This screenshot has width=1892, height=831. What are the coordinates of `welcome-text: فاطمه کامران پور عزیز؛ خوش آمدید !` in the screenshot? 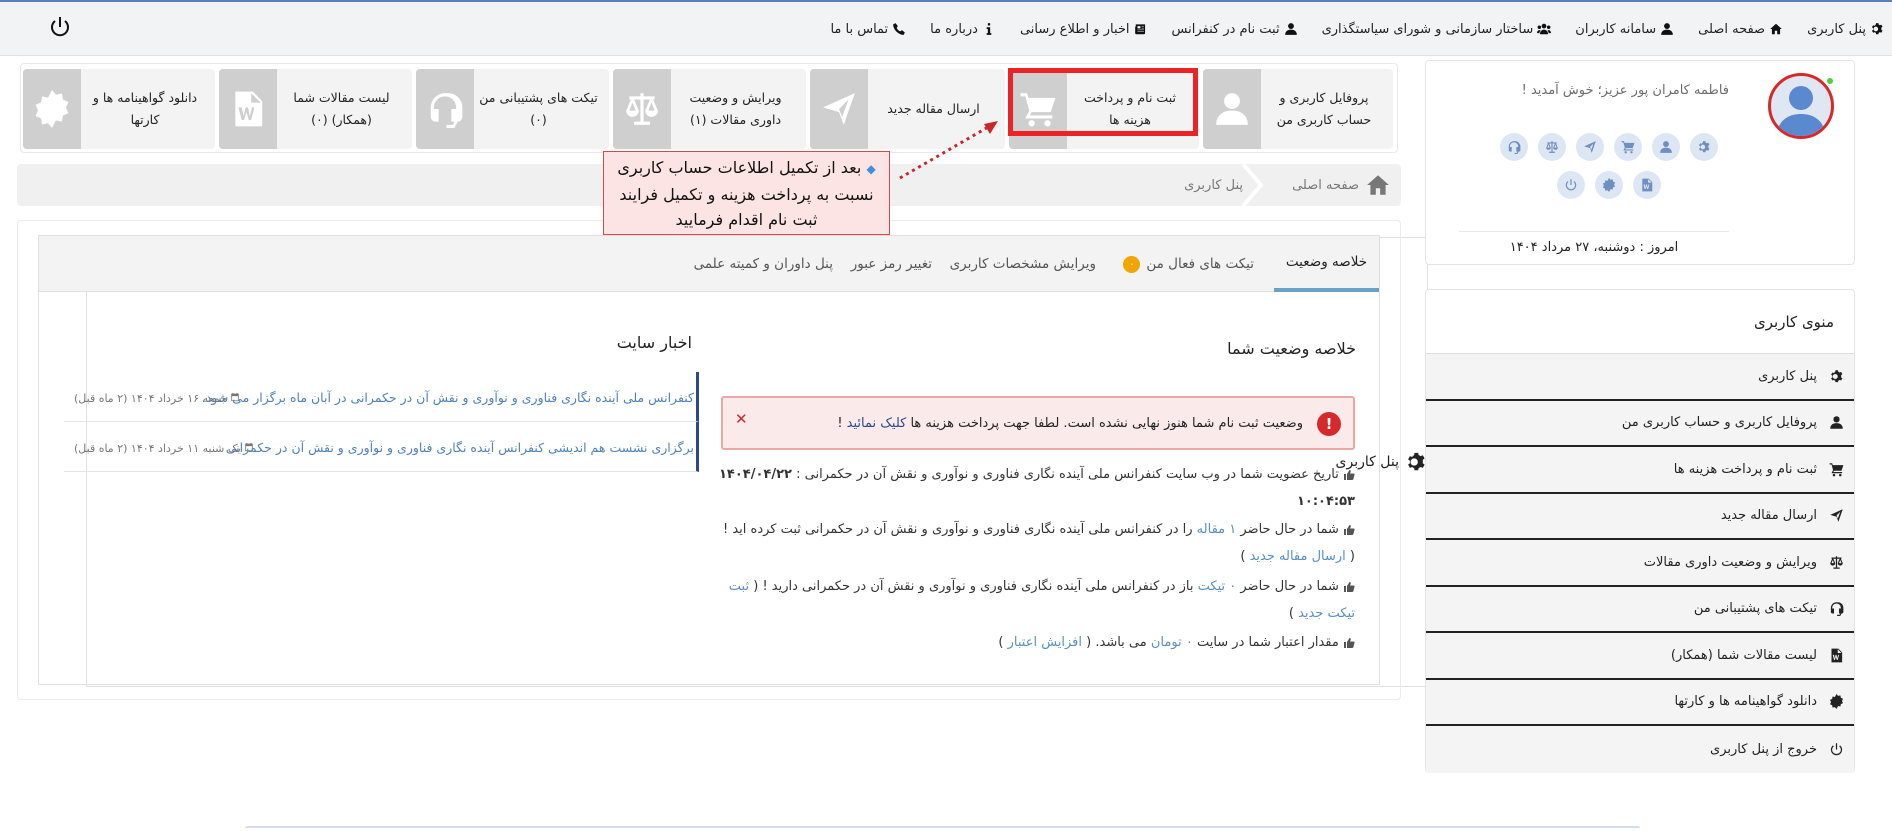 It's located at (1625, 90).